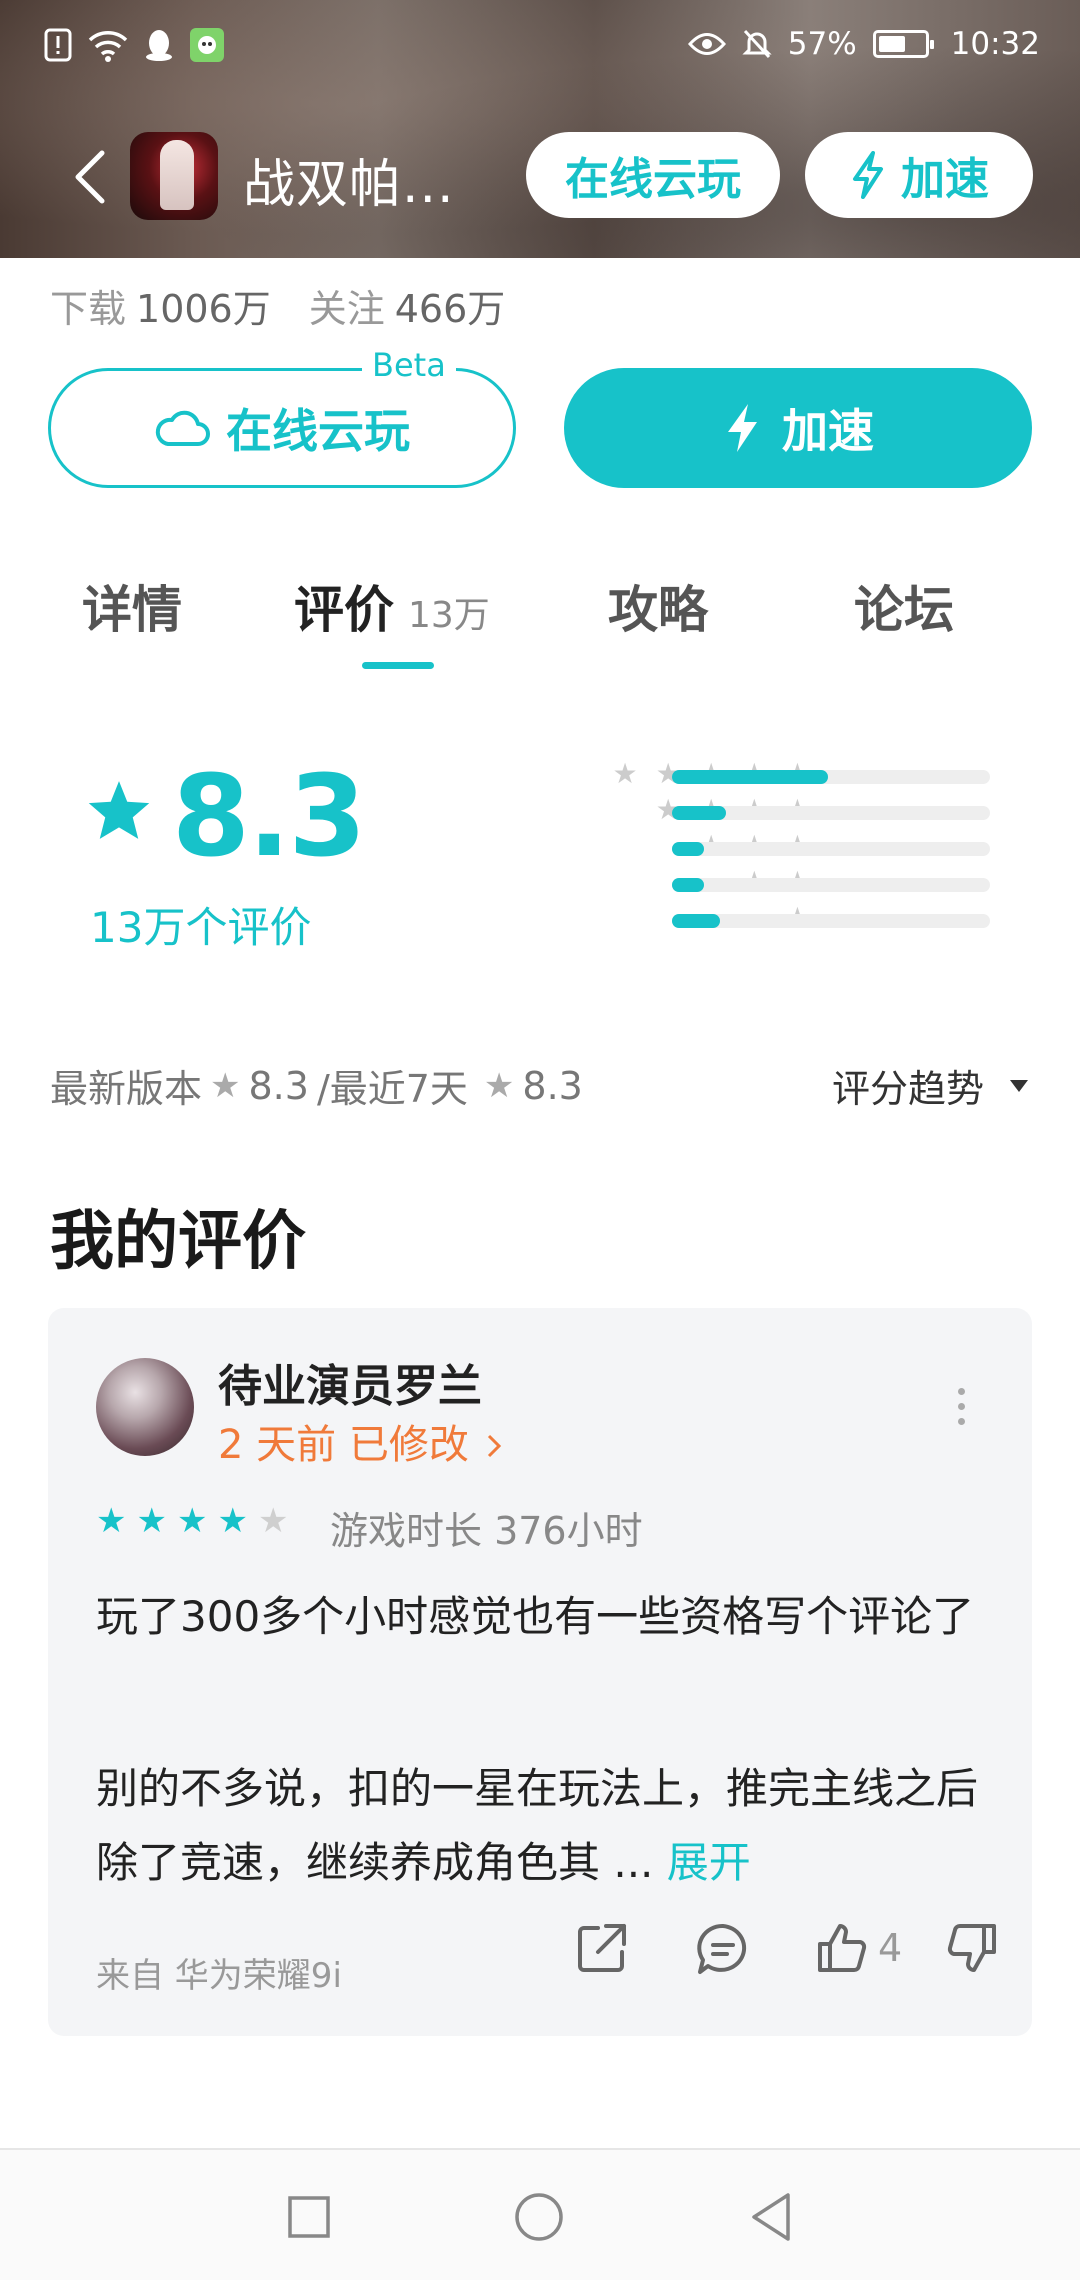  What do you see at coordinates (392, 606) in the screenshot?
I see `tab-reviews: 评价 13万` at bounding box center [392, 606].